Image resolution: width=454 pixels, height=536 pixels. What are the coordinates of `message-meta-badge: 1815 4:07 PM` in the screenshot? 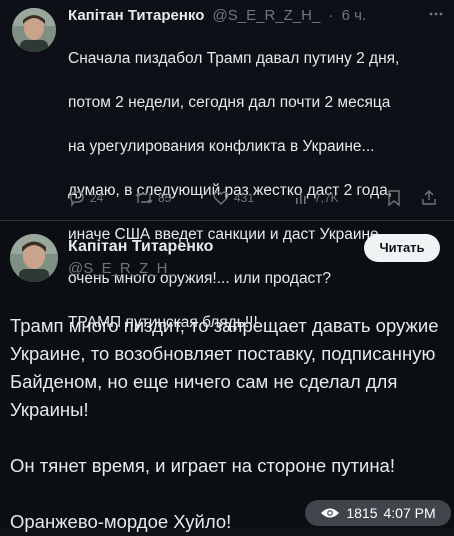 It's located at (378, 513).